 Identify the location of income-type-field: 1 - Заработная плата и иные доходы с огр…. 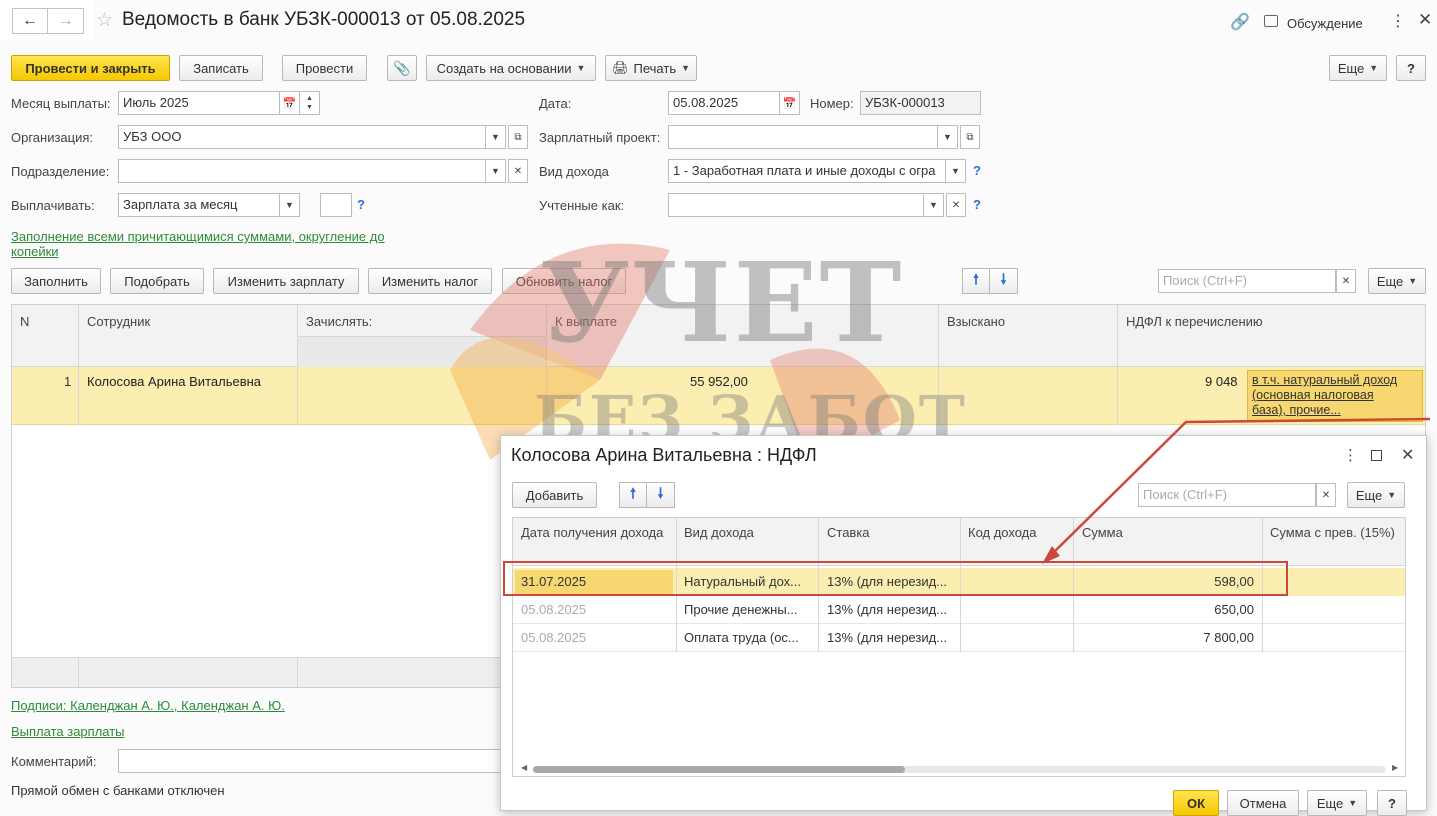
(807, 171).